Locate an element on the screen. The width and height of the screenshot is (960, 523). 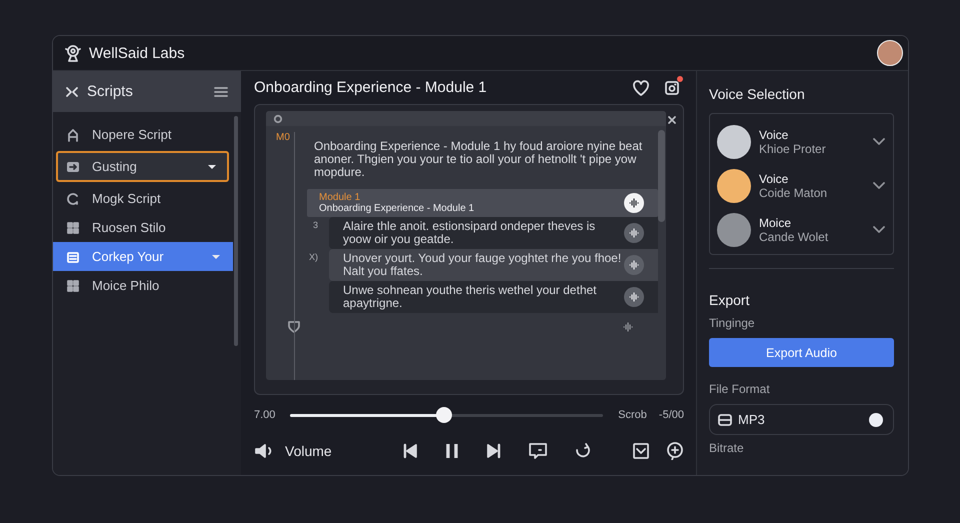
previous-icon is located at coordinates (410, 451).